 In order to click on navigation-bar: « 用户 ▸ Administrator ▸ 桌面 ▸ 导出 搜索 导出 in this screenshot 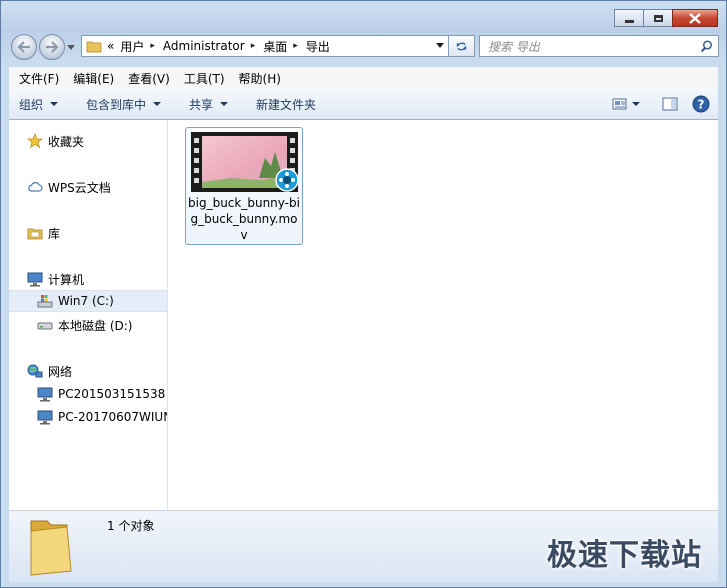, I will do `click(364, 47)`.